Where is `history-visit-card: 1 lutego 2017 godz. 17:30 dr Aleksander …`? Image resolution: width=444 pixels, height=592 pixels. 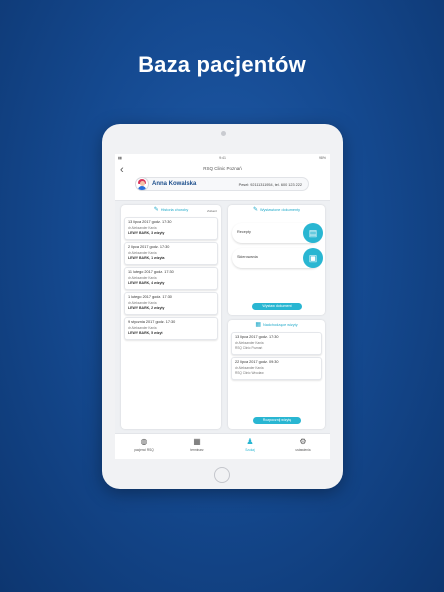
history-visit-card: 1 lutego 2017 godz. 17:30 dr Aleksander … is located at coordinates (171, 303).